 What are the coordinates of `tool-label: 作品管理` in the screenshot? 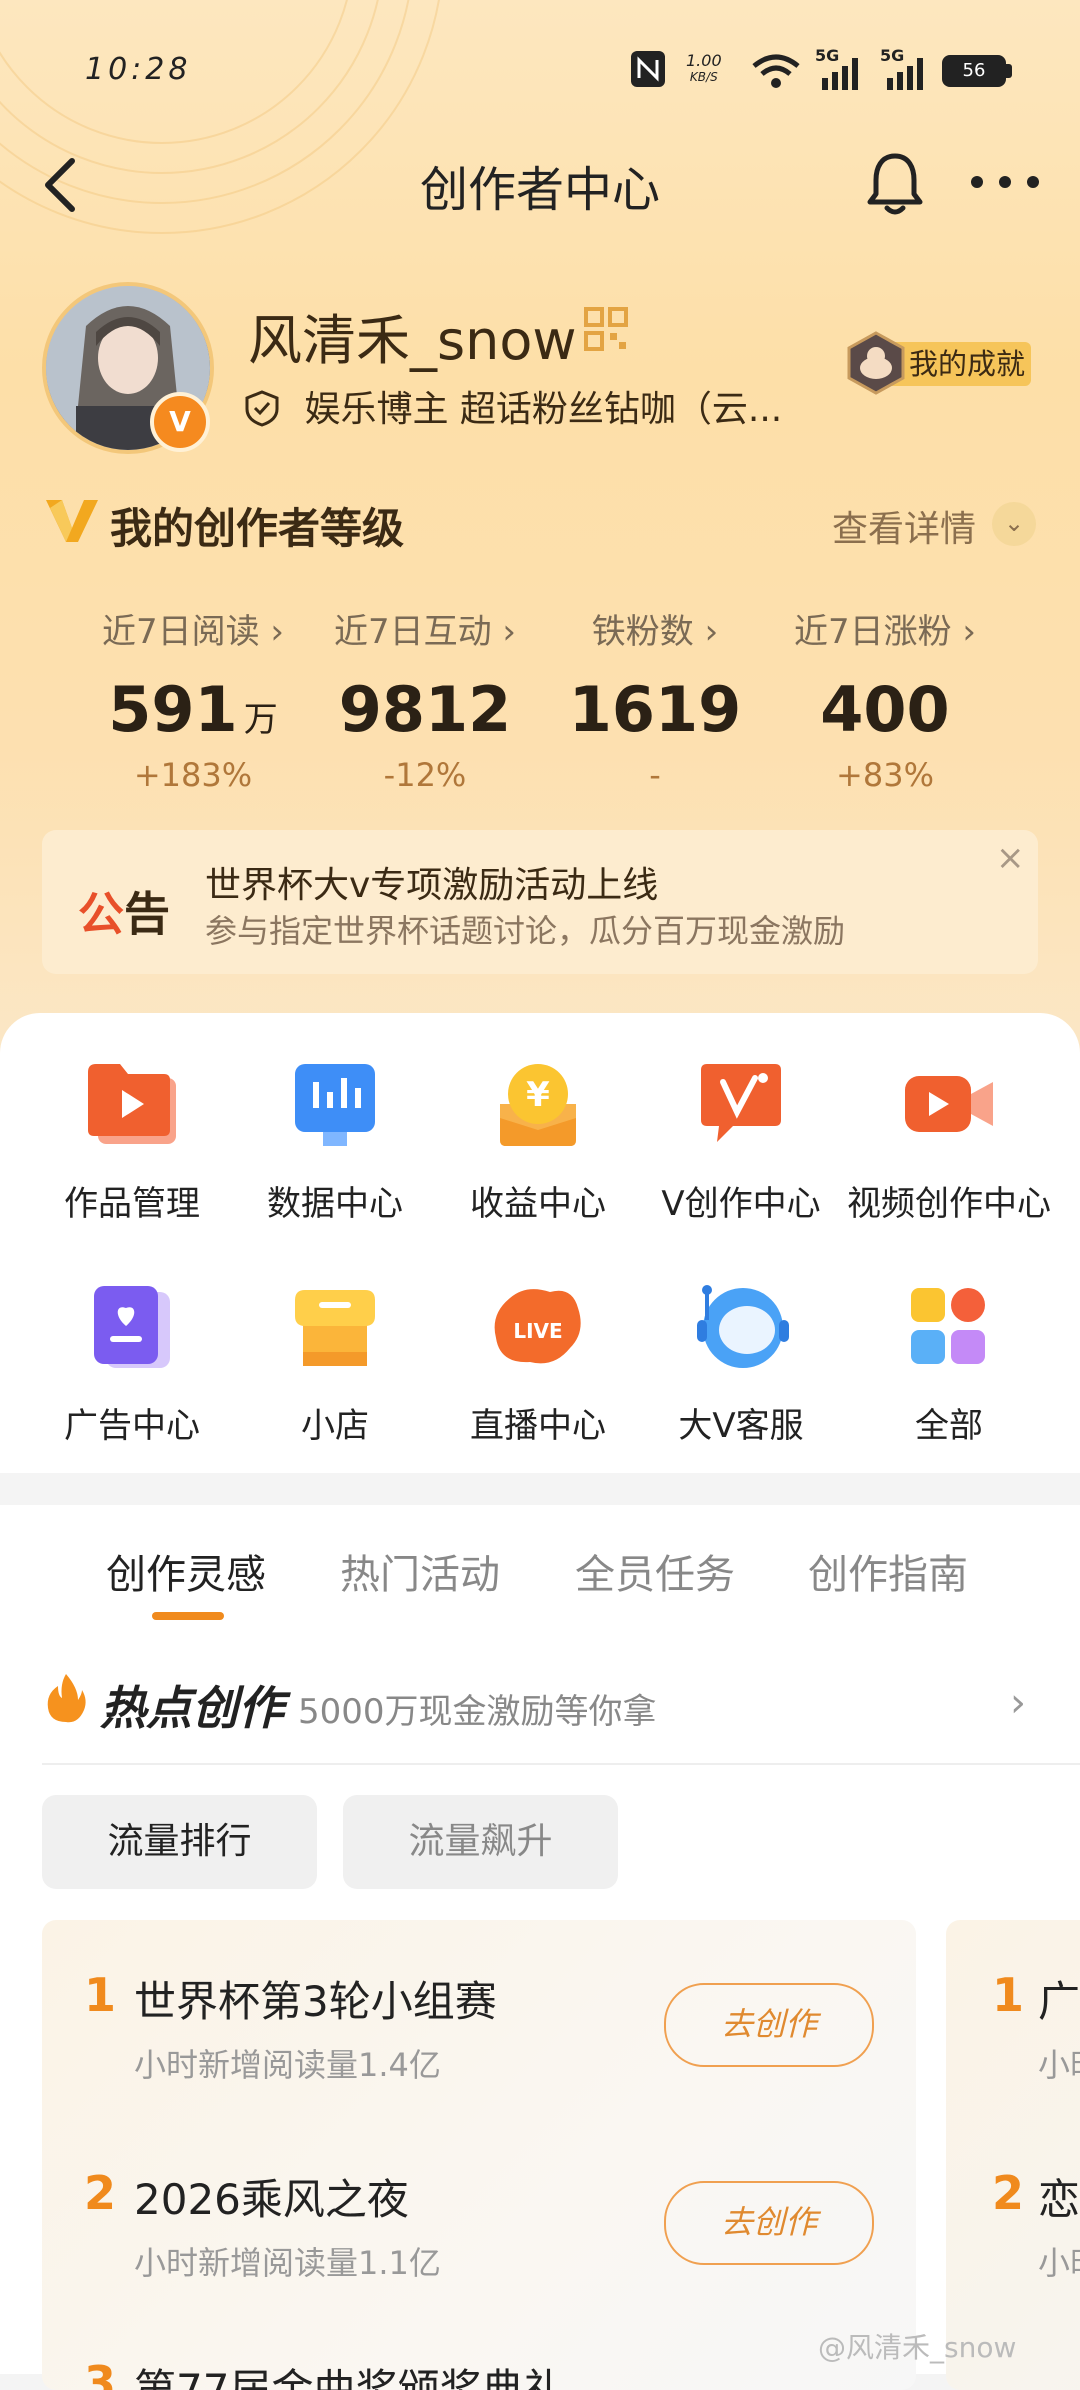 It's located at (132, 1204).